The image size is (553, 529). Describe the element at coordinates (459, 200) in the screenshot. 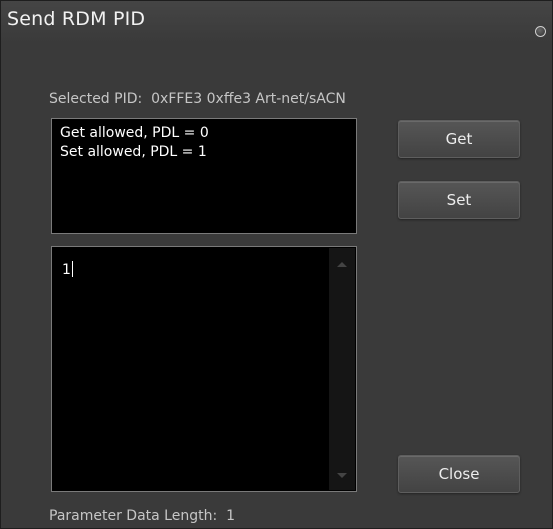

I see `set-button: Set` at that location.